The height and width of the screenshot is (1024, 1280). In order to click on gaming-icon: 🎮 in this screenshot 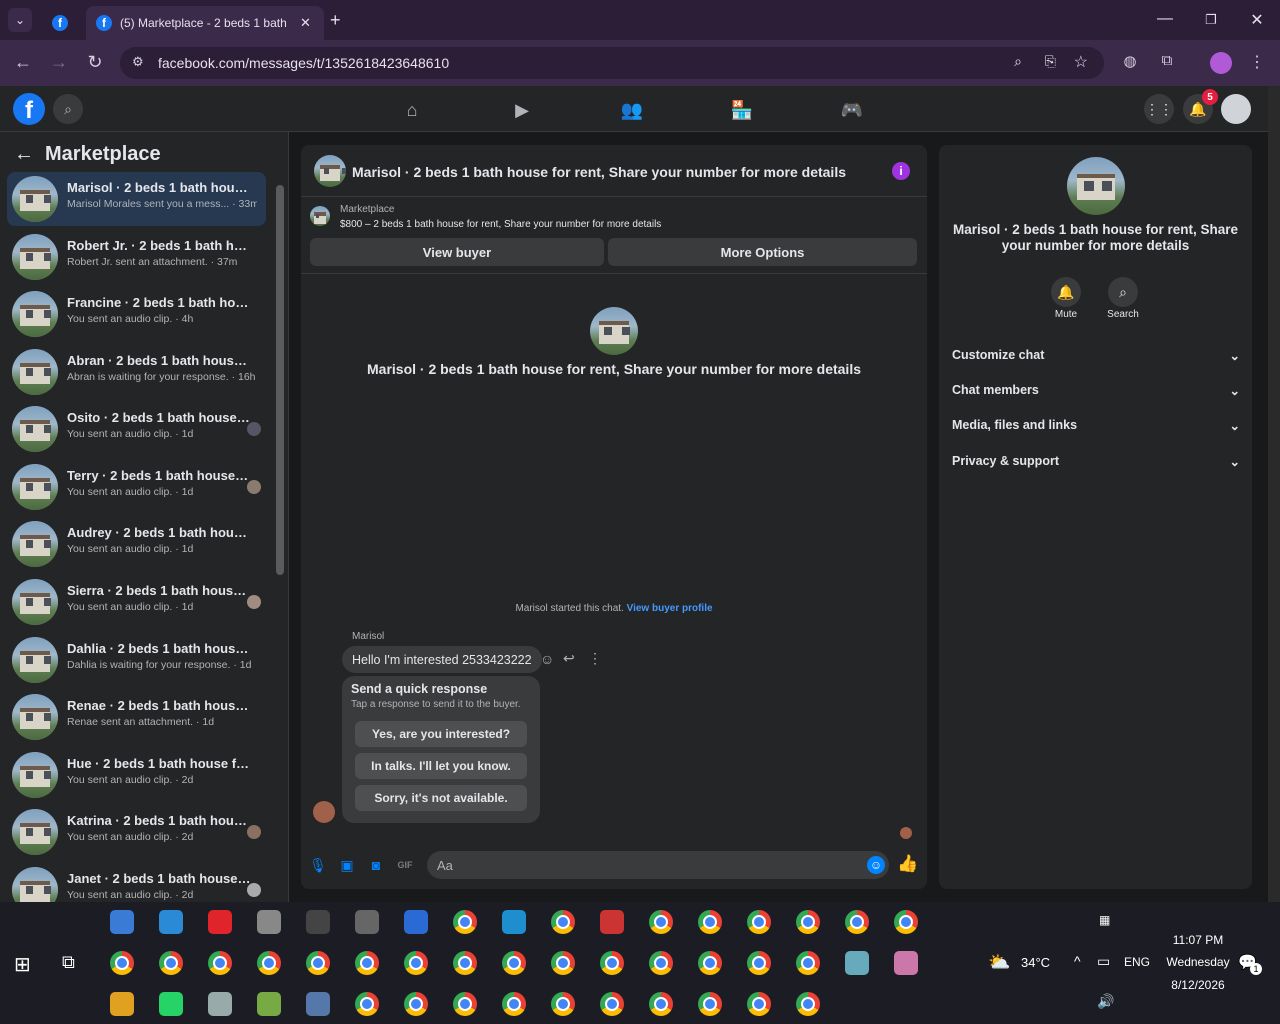, I will do `click(852, 110)`.